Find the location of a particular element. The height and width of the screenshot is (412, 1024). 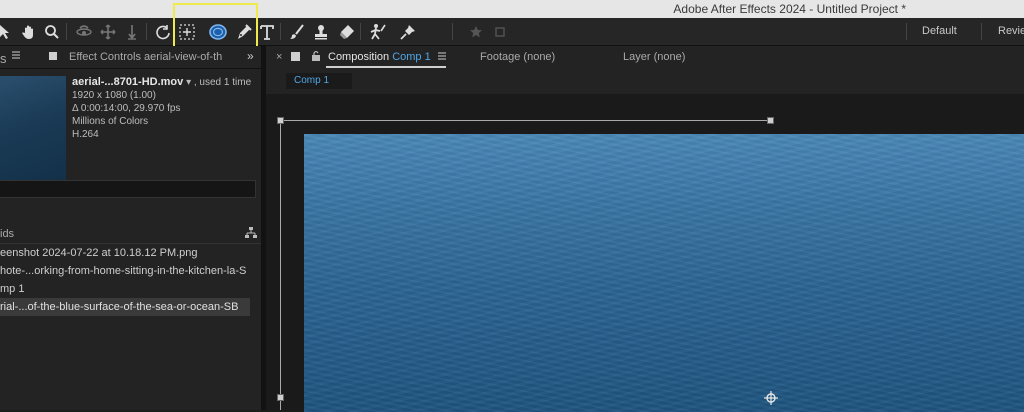

hand-tool-icon is located at coordinates (29, 31).